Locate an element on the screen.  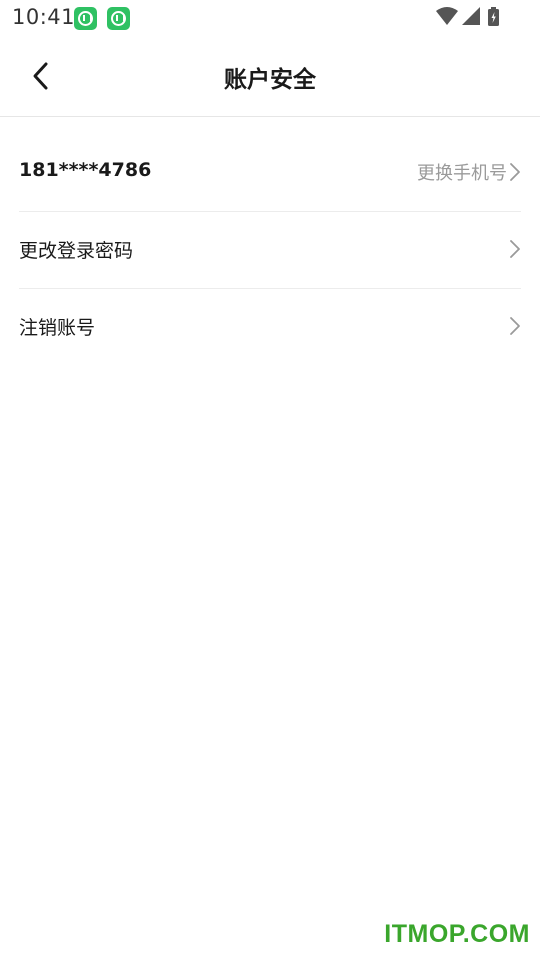
status-time: 10:41 is located at coordinates (44, 17).